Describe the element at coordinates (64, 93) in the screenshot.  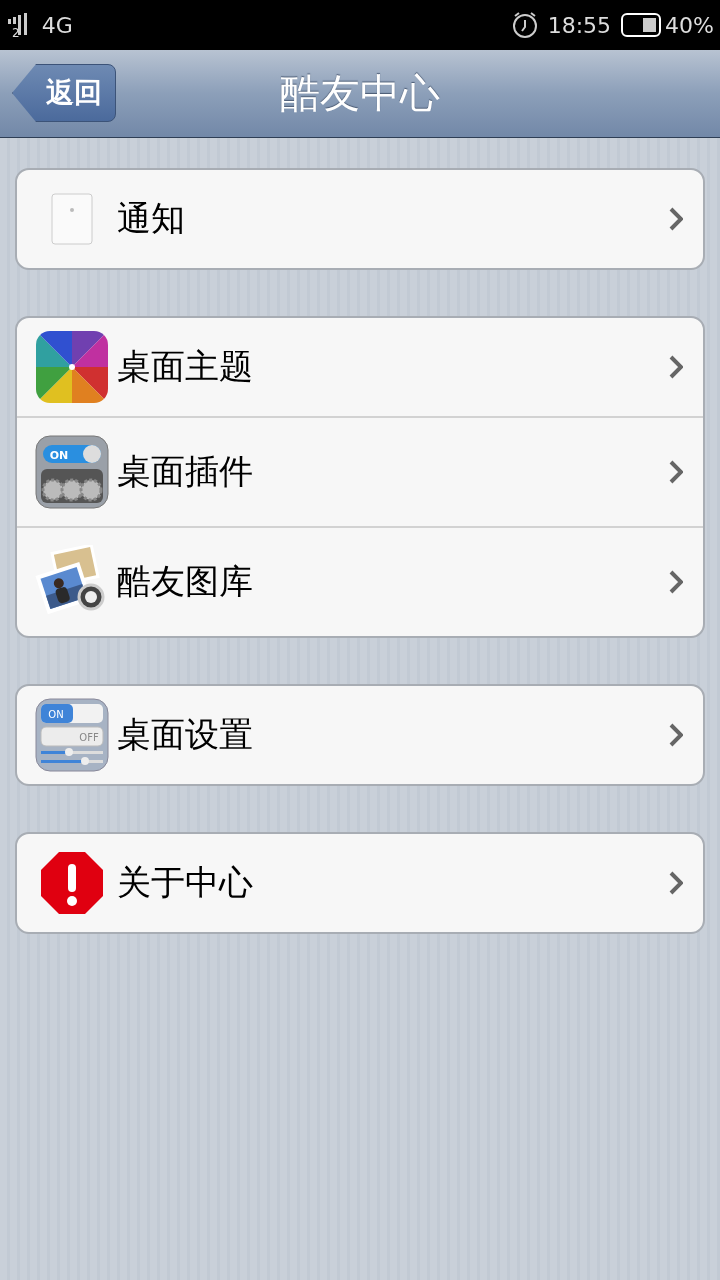
I see `back-button: 返回` at that location.